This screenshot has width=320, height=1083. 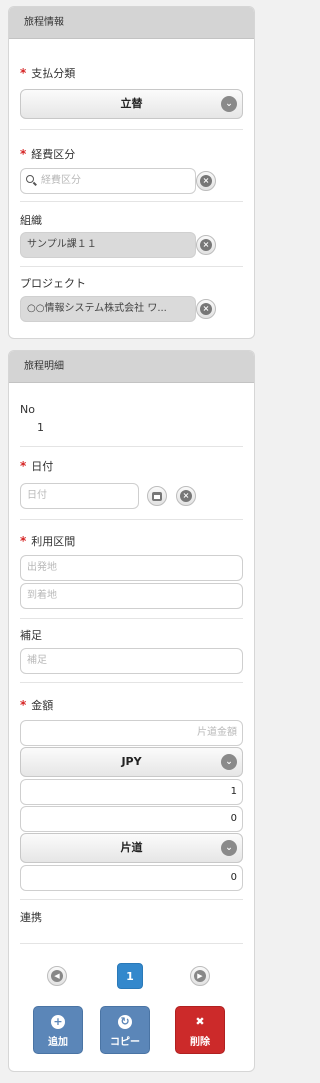 I want to click on no-value: 1, so click(x=40, y=427).